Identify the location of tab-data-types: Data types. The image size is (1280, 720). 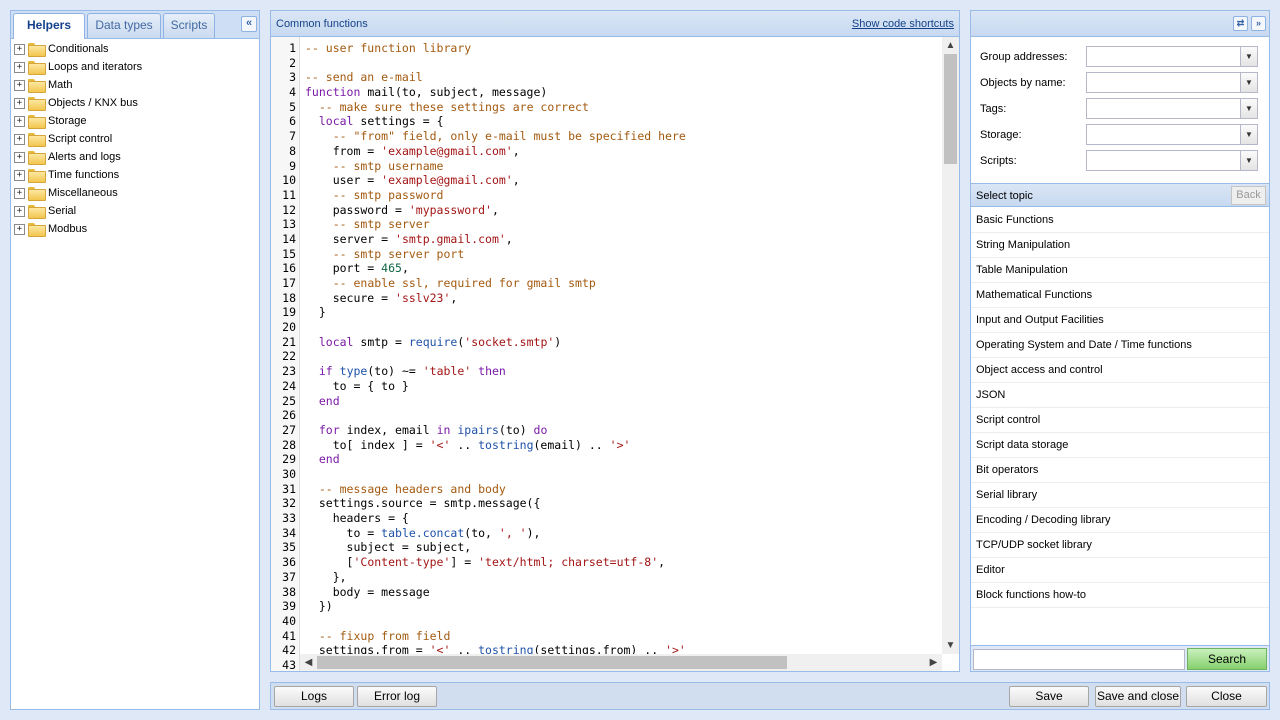
(124, 25).